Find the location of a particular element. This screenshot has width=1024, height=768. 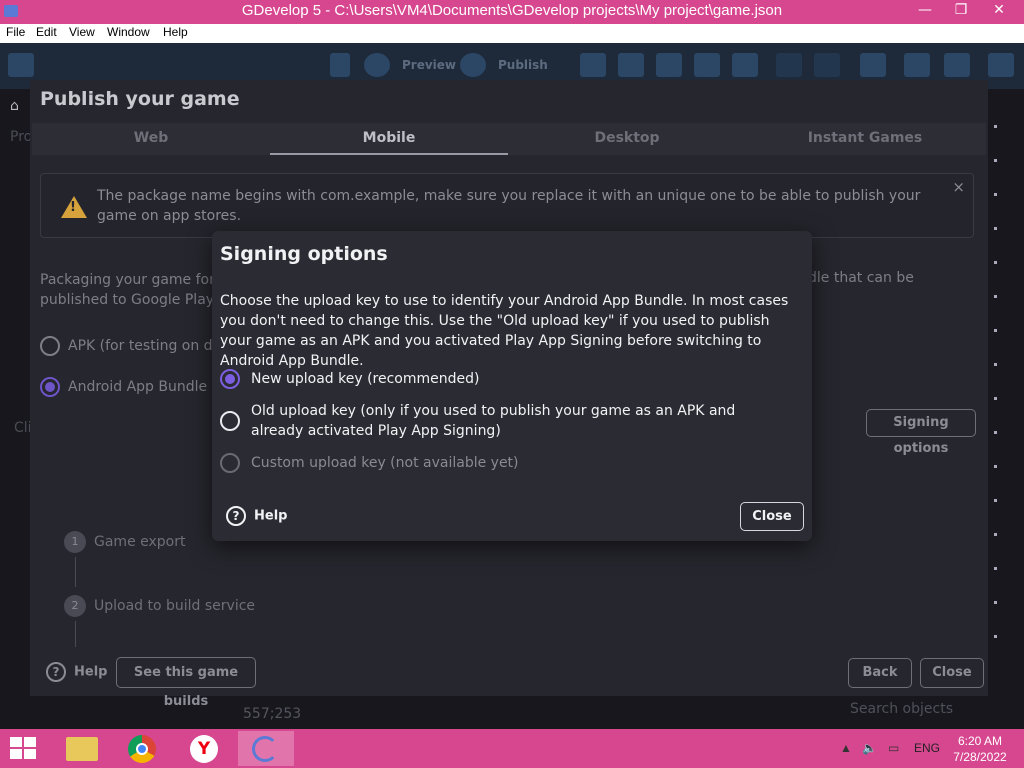

preview-label: Preview is located at coordinates (429, 65).